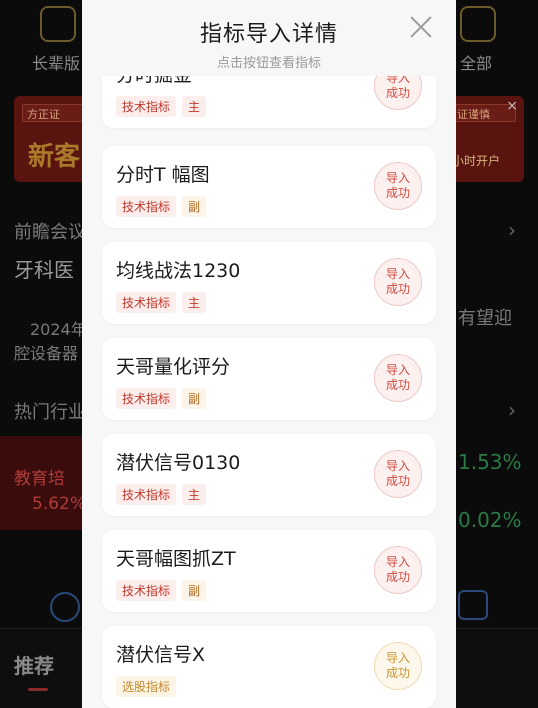 This screenshot has height=708, width=538. Describe the element at coordinates (485, 318) in the screenshot. I see `section-right-text: 有望迎` at that location.